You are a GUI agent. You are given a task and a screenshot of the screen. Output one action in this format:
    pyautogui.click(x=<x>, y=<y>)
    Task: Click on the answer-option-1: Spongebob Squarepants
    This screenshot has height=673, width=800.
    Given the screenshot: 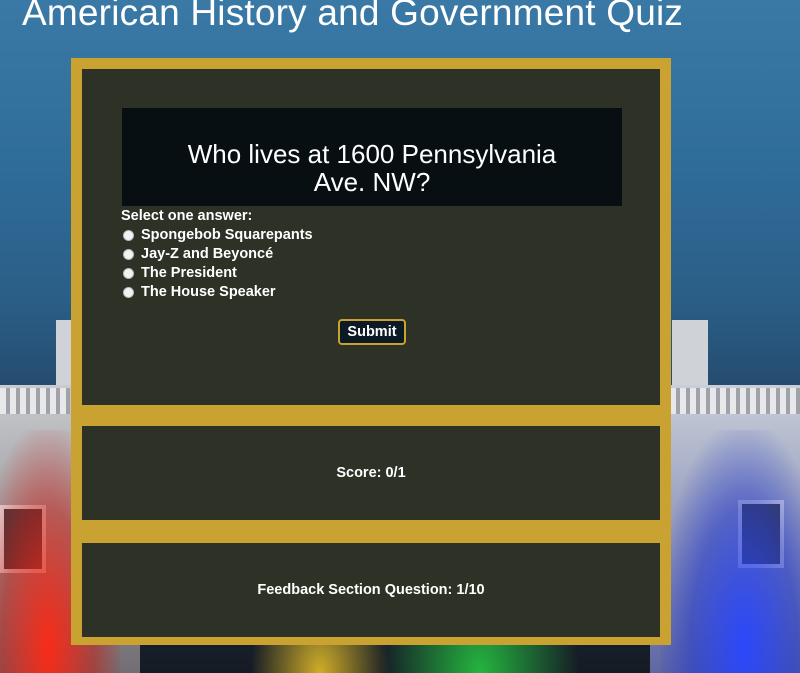 What is the action you would take?
    pyautogui.click(x=217, y=235)
    